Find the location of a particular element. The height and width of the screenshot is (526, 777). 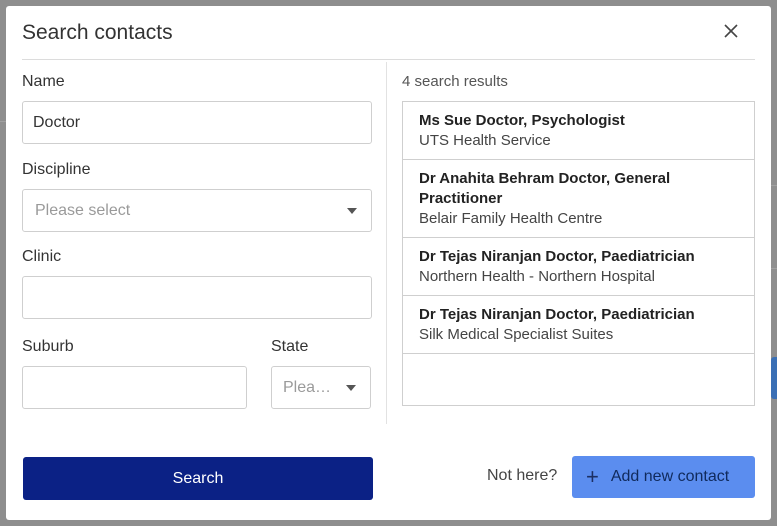

state-select: Please select is located at coordinates (321, 387).